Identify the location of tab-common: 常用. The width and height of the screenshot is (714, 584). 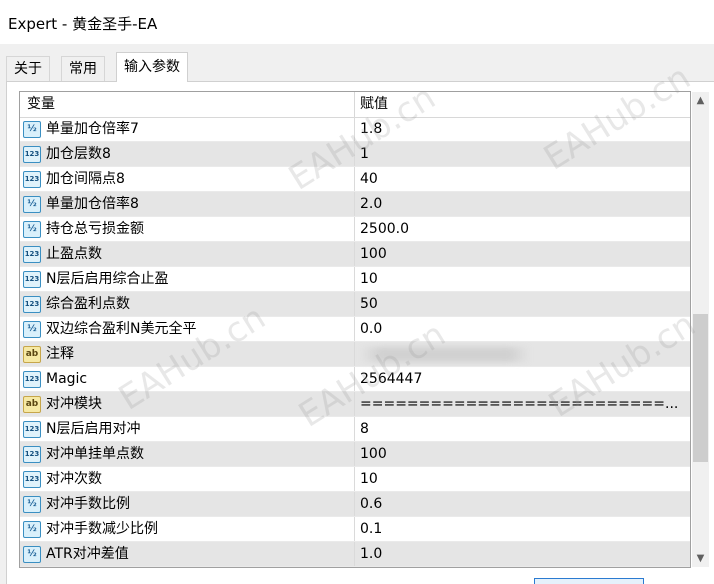
(83, 68).